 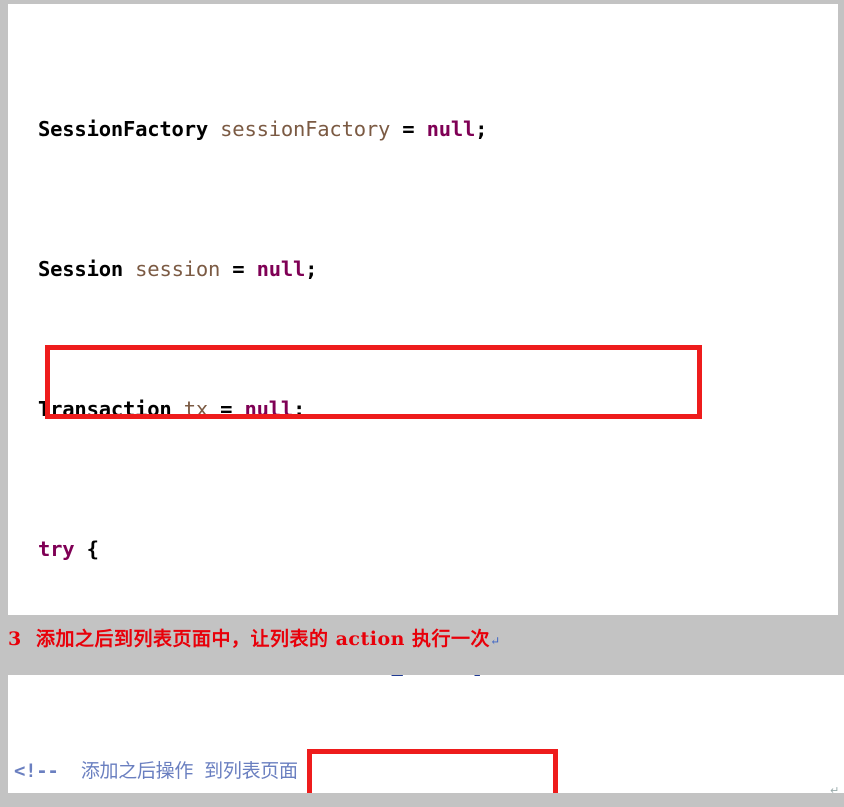 What do you see at coordinates (422, 800) in the screenshot?
I see `bottom-band` at bounding box center [422, 800].